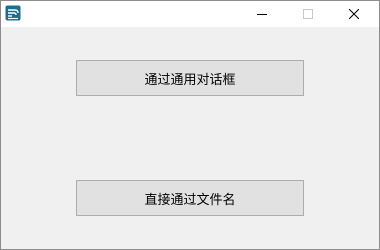 The height and width of the screenshot is (250, 380). I want to click on direct-filename-button: 直接通过文件名, so click(190, 198).